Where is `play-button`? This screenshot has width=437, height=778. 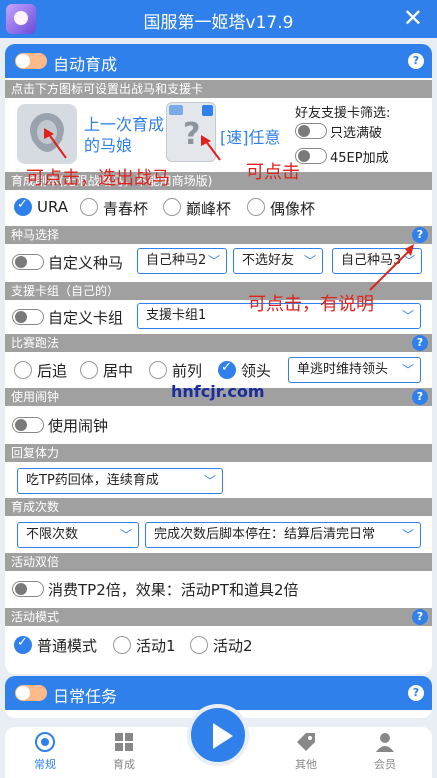
play-button is located at coordinates (218, 735).